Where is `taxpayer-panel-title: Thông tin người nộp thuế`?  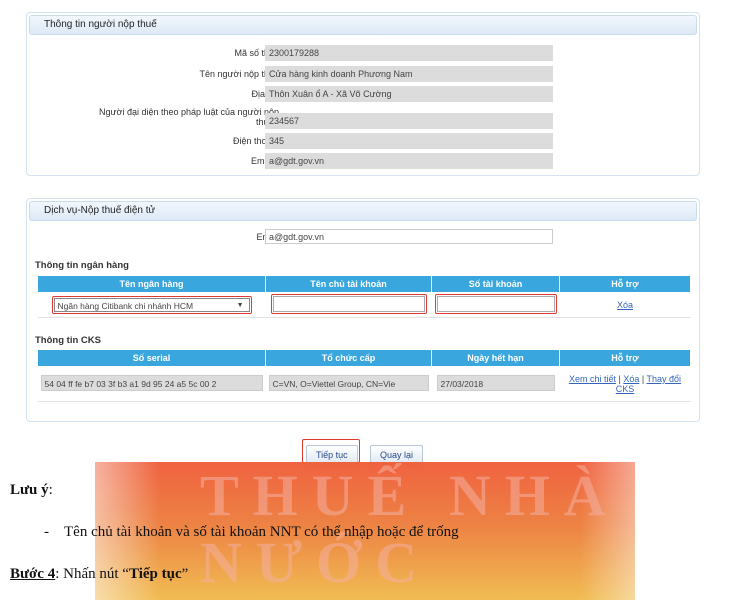 taxpayer-panel-title: Thông tin người nộp thuế is located at coordinates (363, 25).